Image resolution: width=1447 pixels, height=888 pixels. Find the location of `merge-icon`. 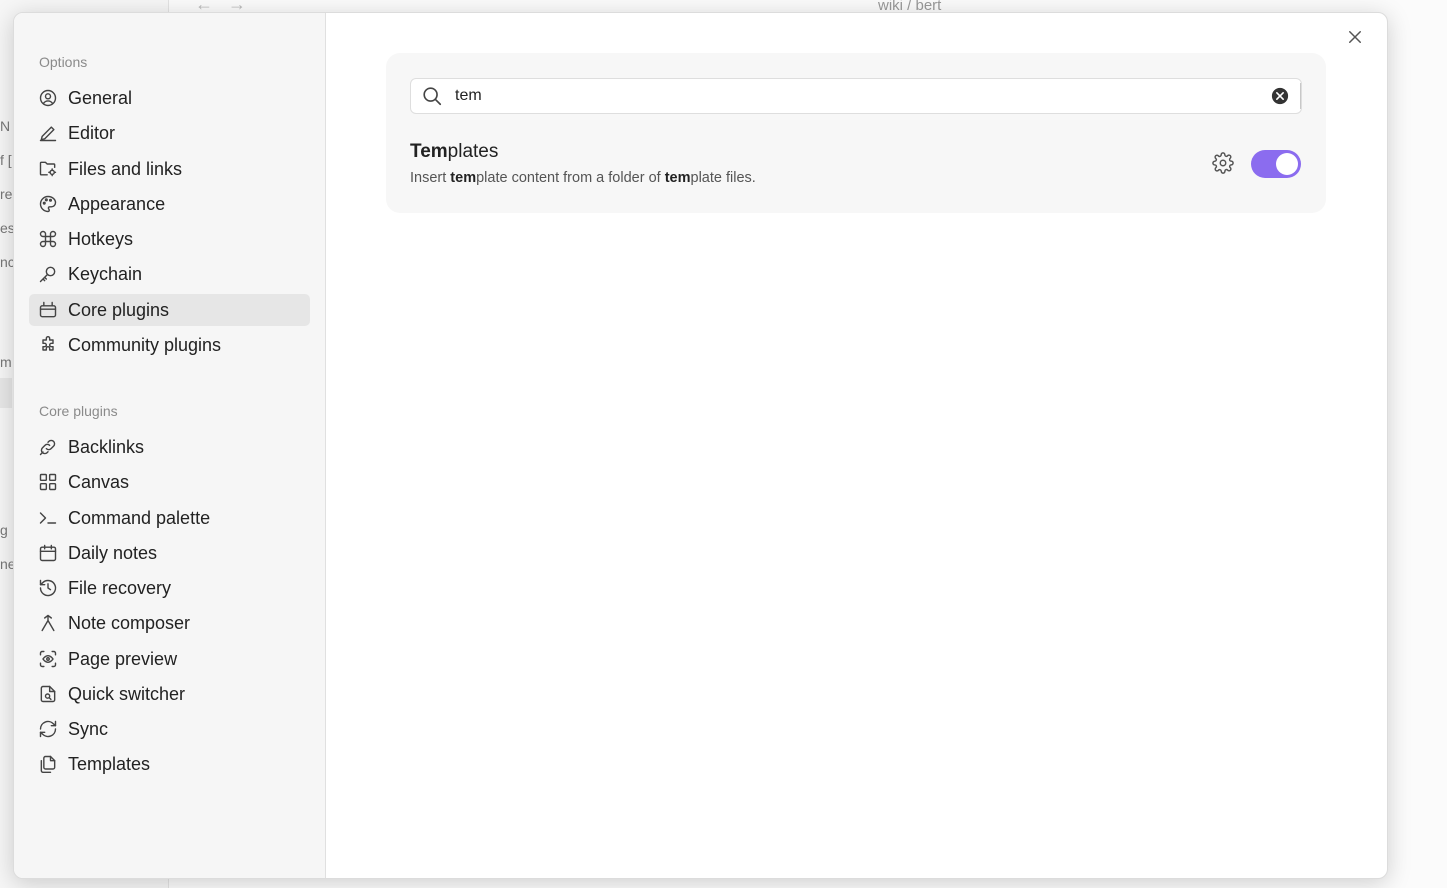

merge-icon is located at coordinates (48, 623).